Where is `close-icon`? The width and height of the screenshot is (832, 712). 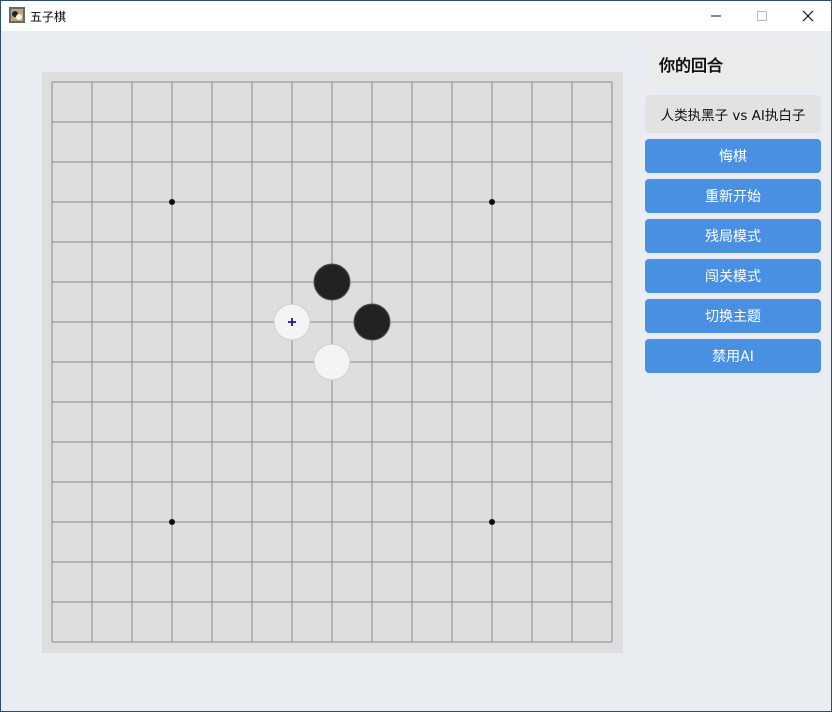 close-icon is located at coordinates (808, 16).